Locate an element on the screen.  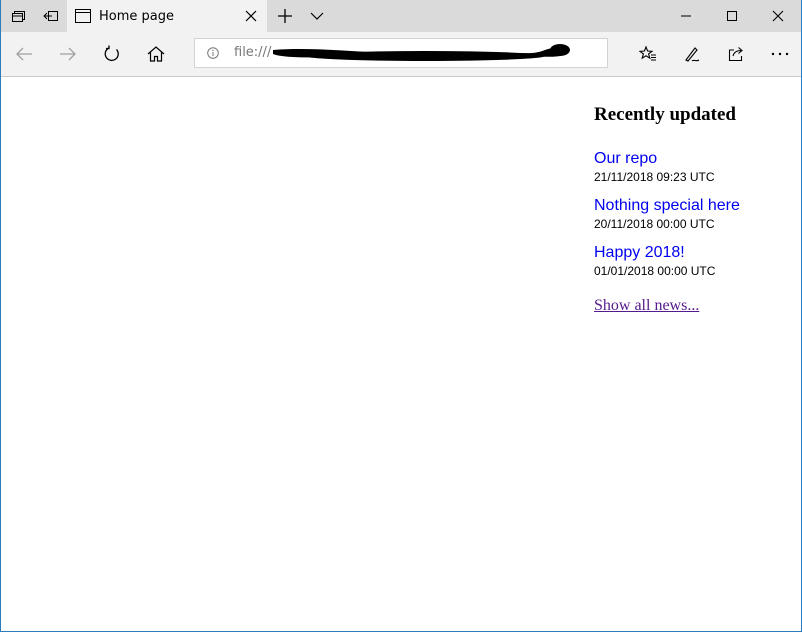
news-item-date: 20/11/2018 00:00 UTC is located at coordinates (654, 224).